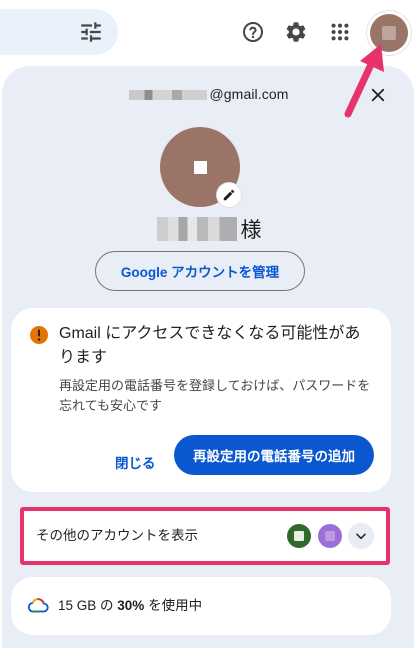 The height and width of the screenshot is (648, 418). What do you see at coordinates (117, 535) in the screenshot?
I see `other-accounts-label: その他のアカウントを表示` at bounding box center [117, 535].